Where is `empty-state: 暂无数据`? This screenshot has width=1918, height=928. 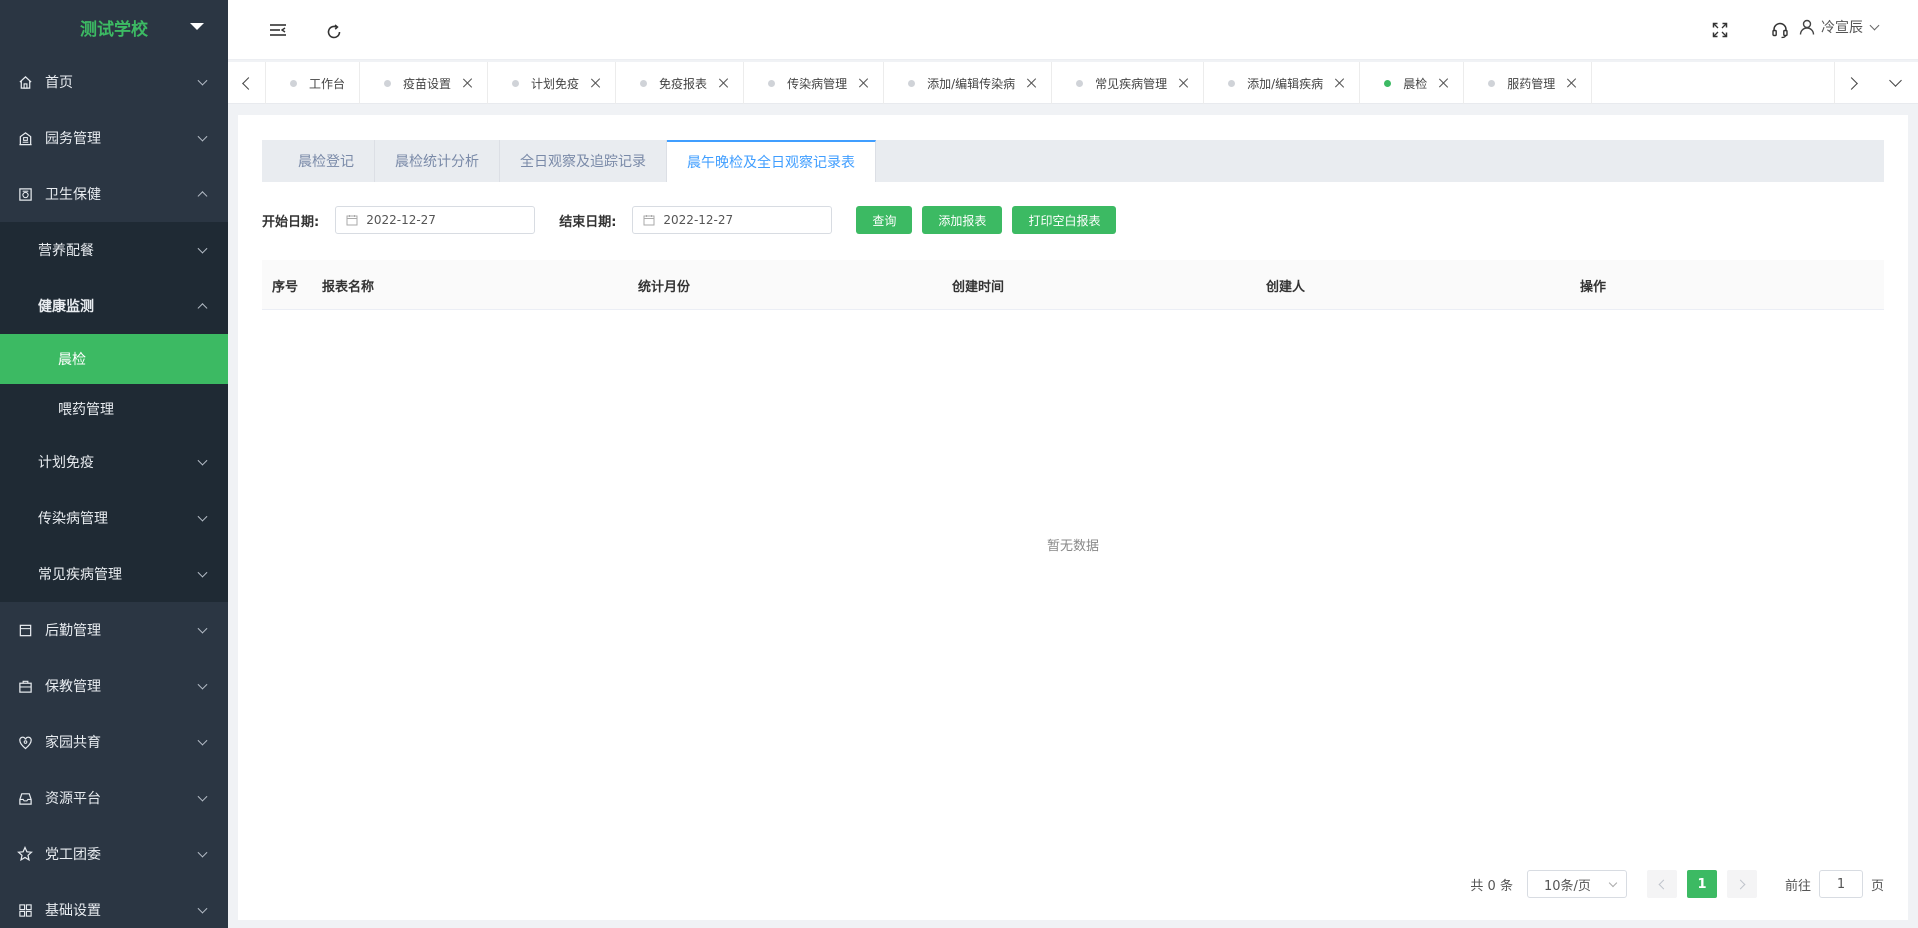 empty-state: 暂无数据 is located at coordinates (1072, 546).